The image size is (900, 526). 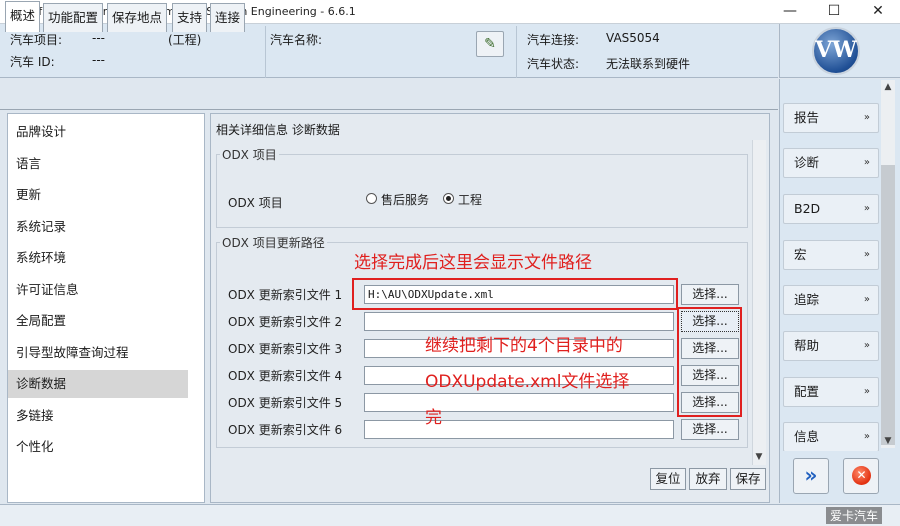 I want to click on menu-trace-label: 追踪, so click(x=807, y=299).